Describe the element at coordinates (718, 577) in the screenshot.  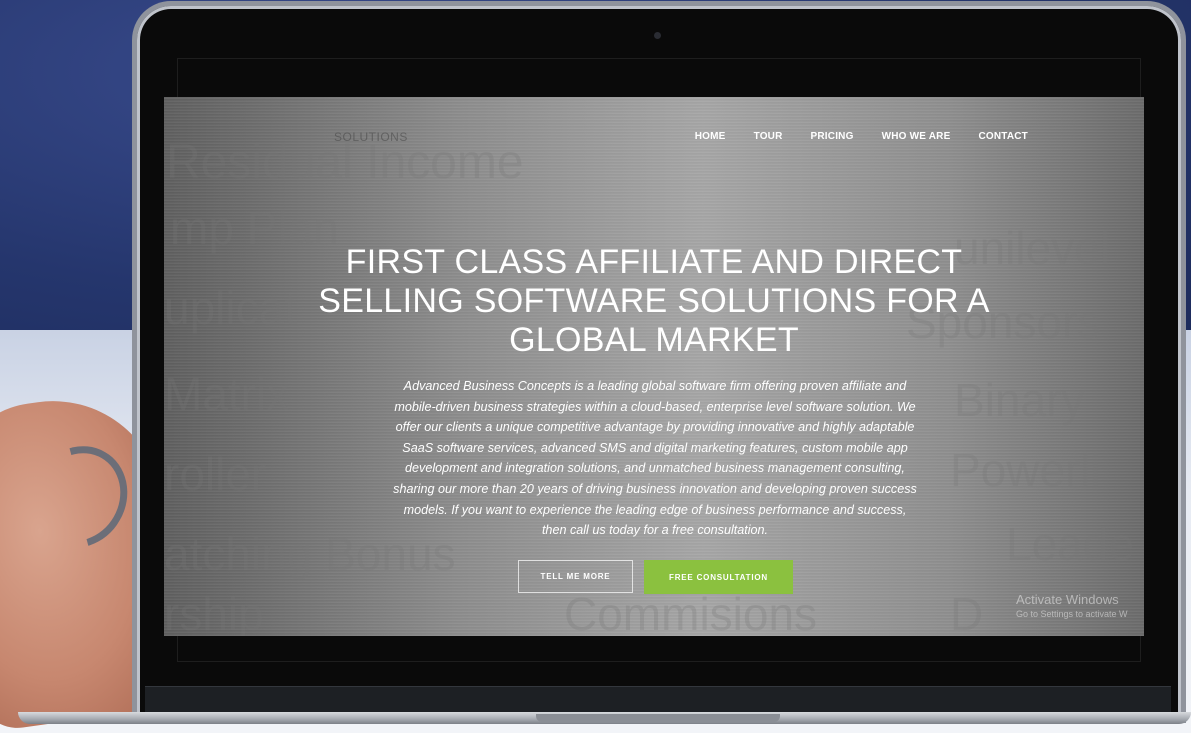
I see `free-consultation-button: FREE CONSULTATION` at that location.